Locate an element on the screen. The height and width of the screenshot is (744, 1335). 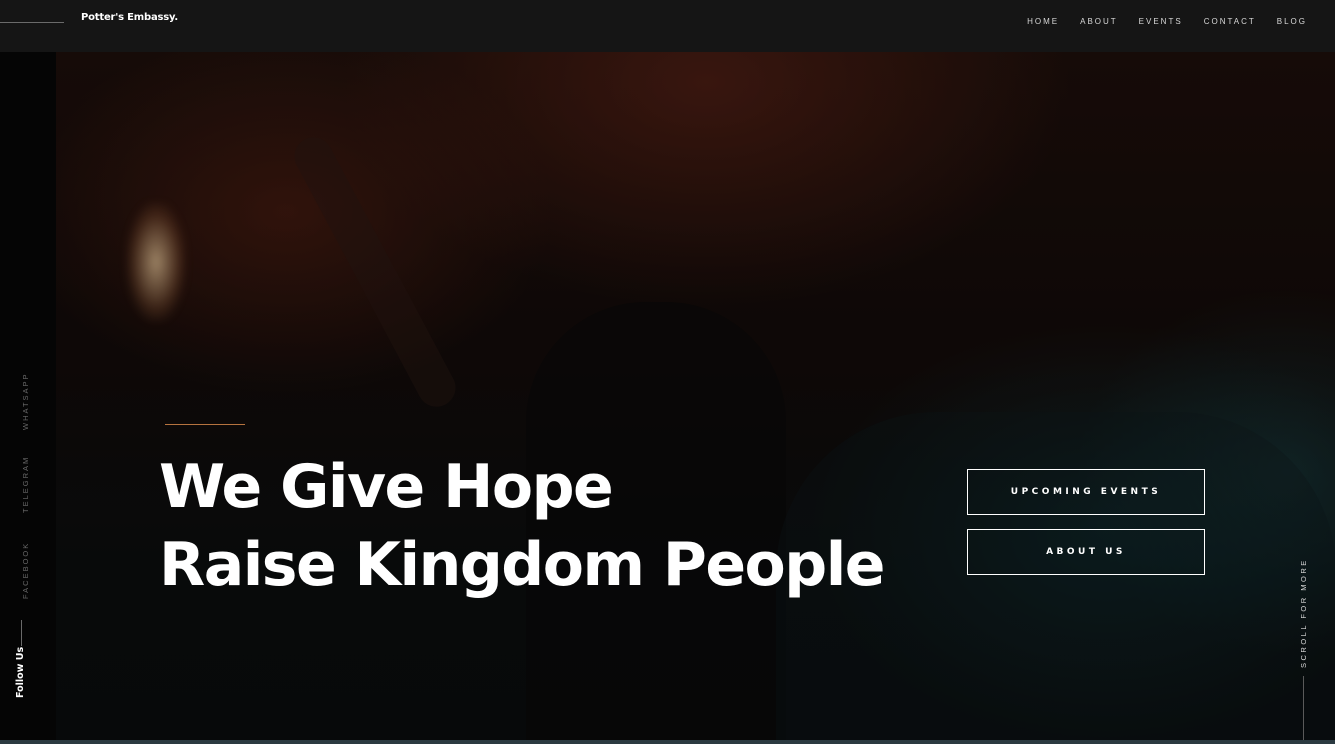
nav-blog-link: BLOG is located at coordinates (1292, 21).